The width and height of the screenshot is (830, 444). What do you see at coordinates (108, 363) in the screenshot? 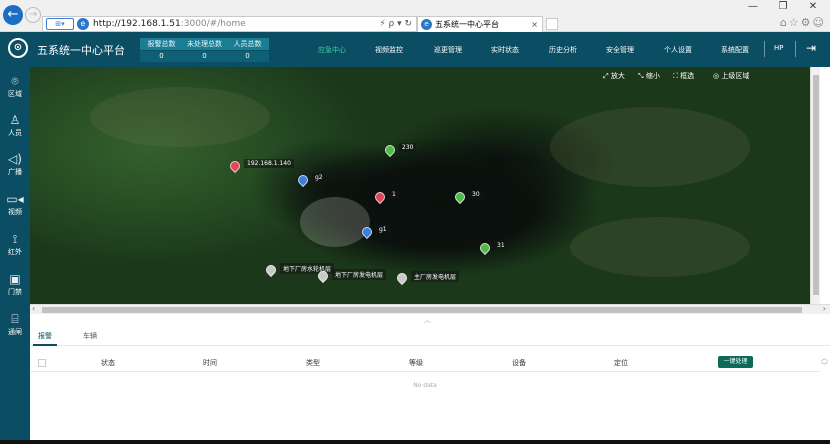
I see `column-header: 状态` at bounding box center [108, 363].